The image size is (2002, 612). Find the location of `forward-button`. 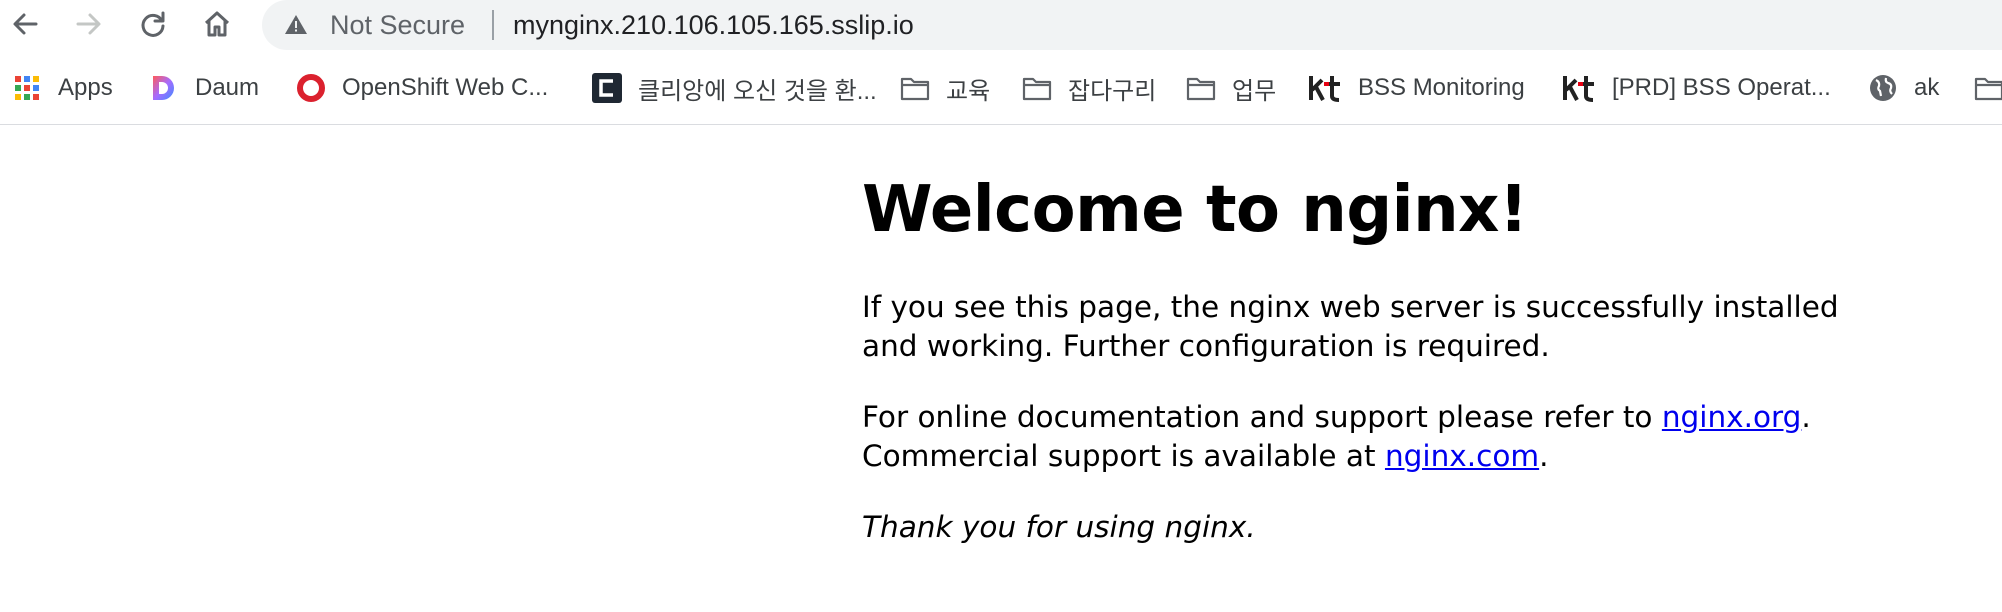

forward-button is located at coordinates (89, 24).